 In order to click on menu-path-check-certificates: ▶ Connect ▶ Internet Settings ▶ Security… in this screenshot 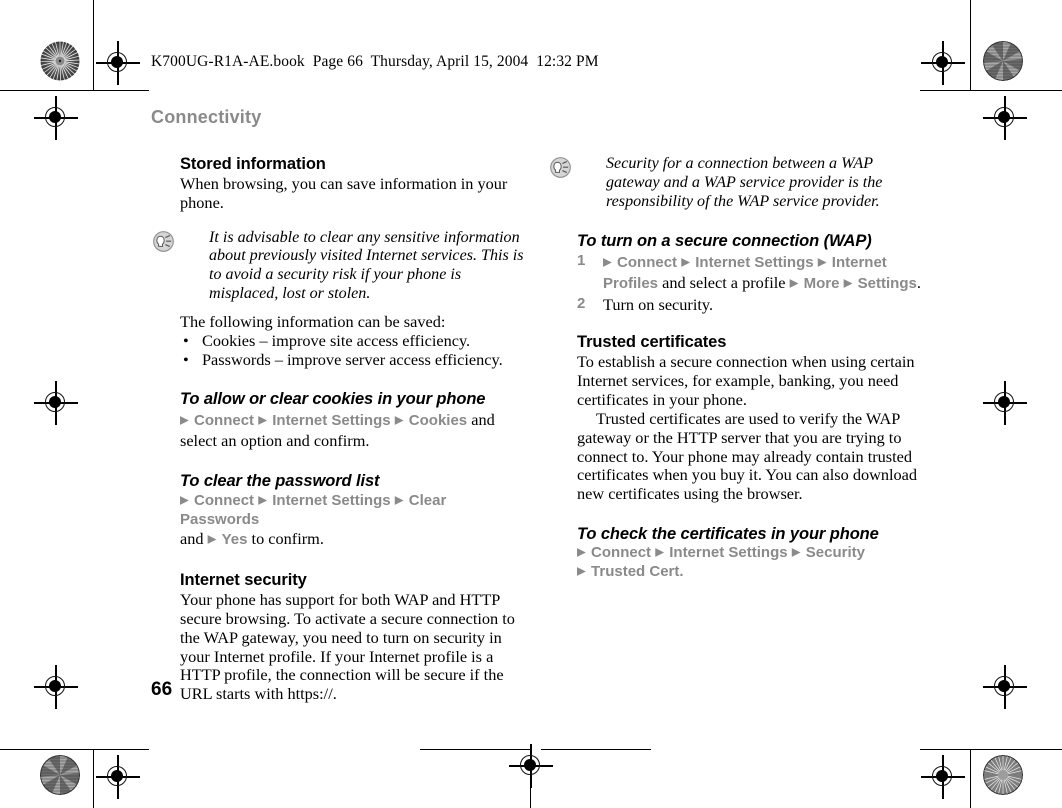, I will do `click(749, 563)`.